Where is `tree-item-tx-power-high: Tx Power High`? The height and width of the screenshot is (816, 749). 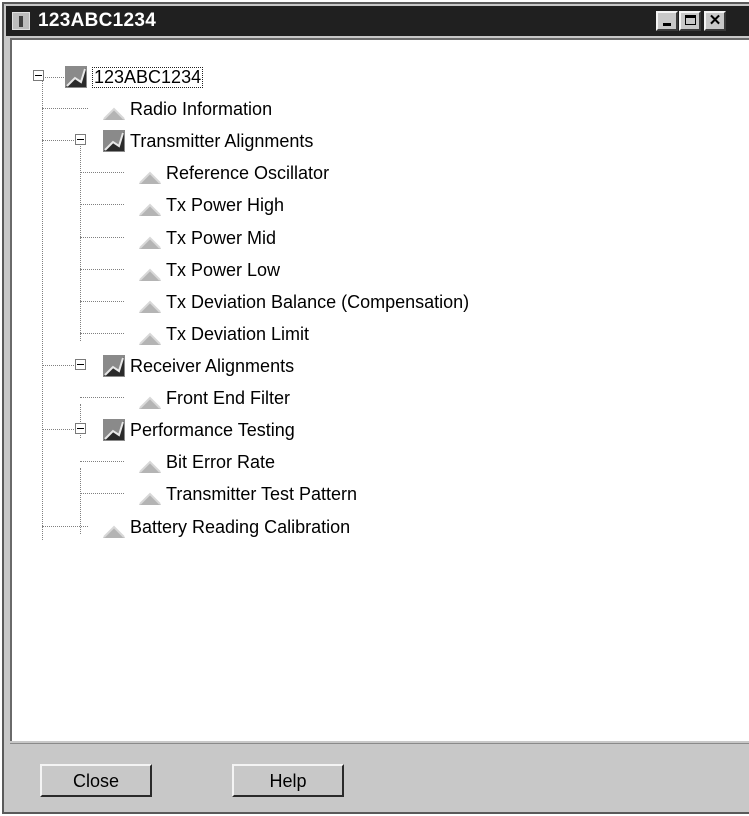
tree-item-tx-power-high: Tx Power High is located at coordinates (211, 205).